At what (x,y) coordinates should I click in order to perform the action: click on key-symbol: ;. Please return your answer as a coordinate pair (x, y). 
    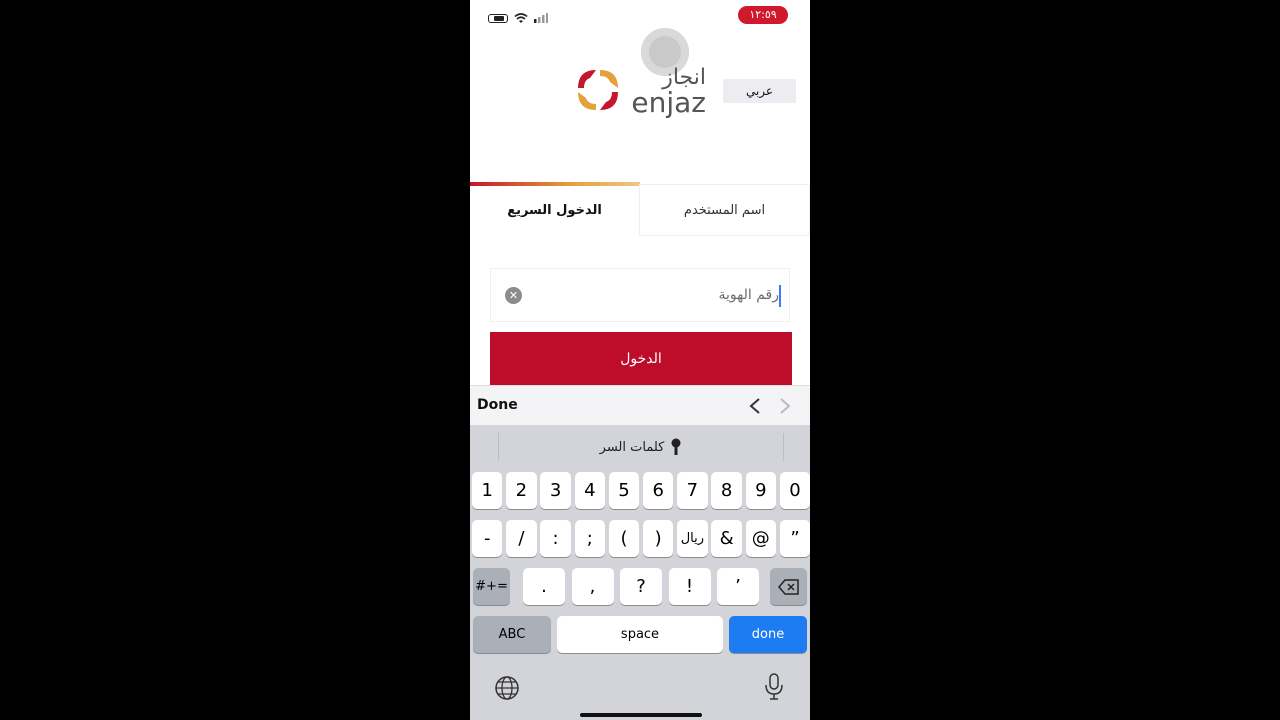
    Looking at the image, I should click on (589, 538).